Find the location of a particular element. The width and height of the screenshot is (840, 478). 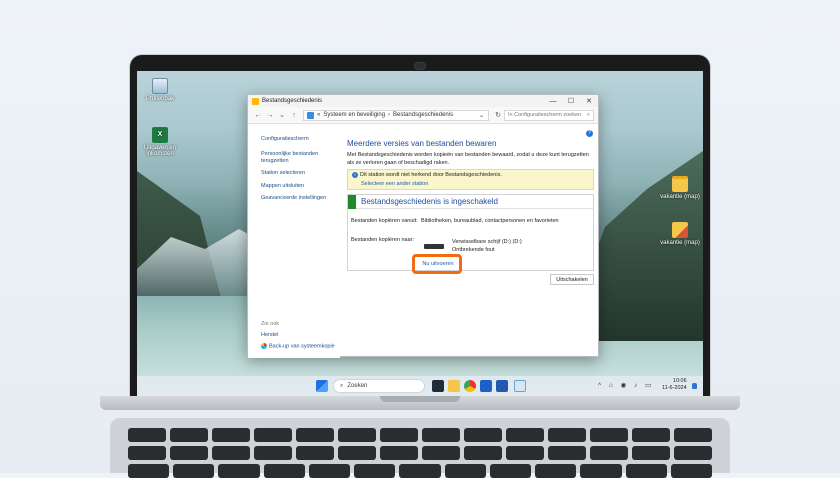

recycle-bin-icon is located at coordinates (160, 86).